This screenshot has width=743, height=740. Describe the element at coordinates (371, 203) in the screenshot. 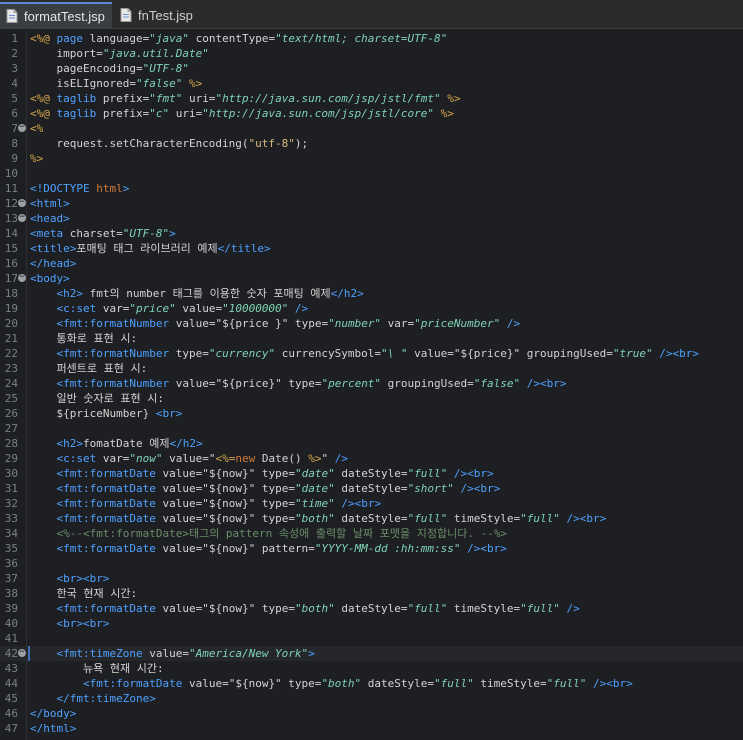

I see `code-line: 12 <html>` at that location.